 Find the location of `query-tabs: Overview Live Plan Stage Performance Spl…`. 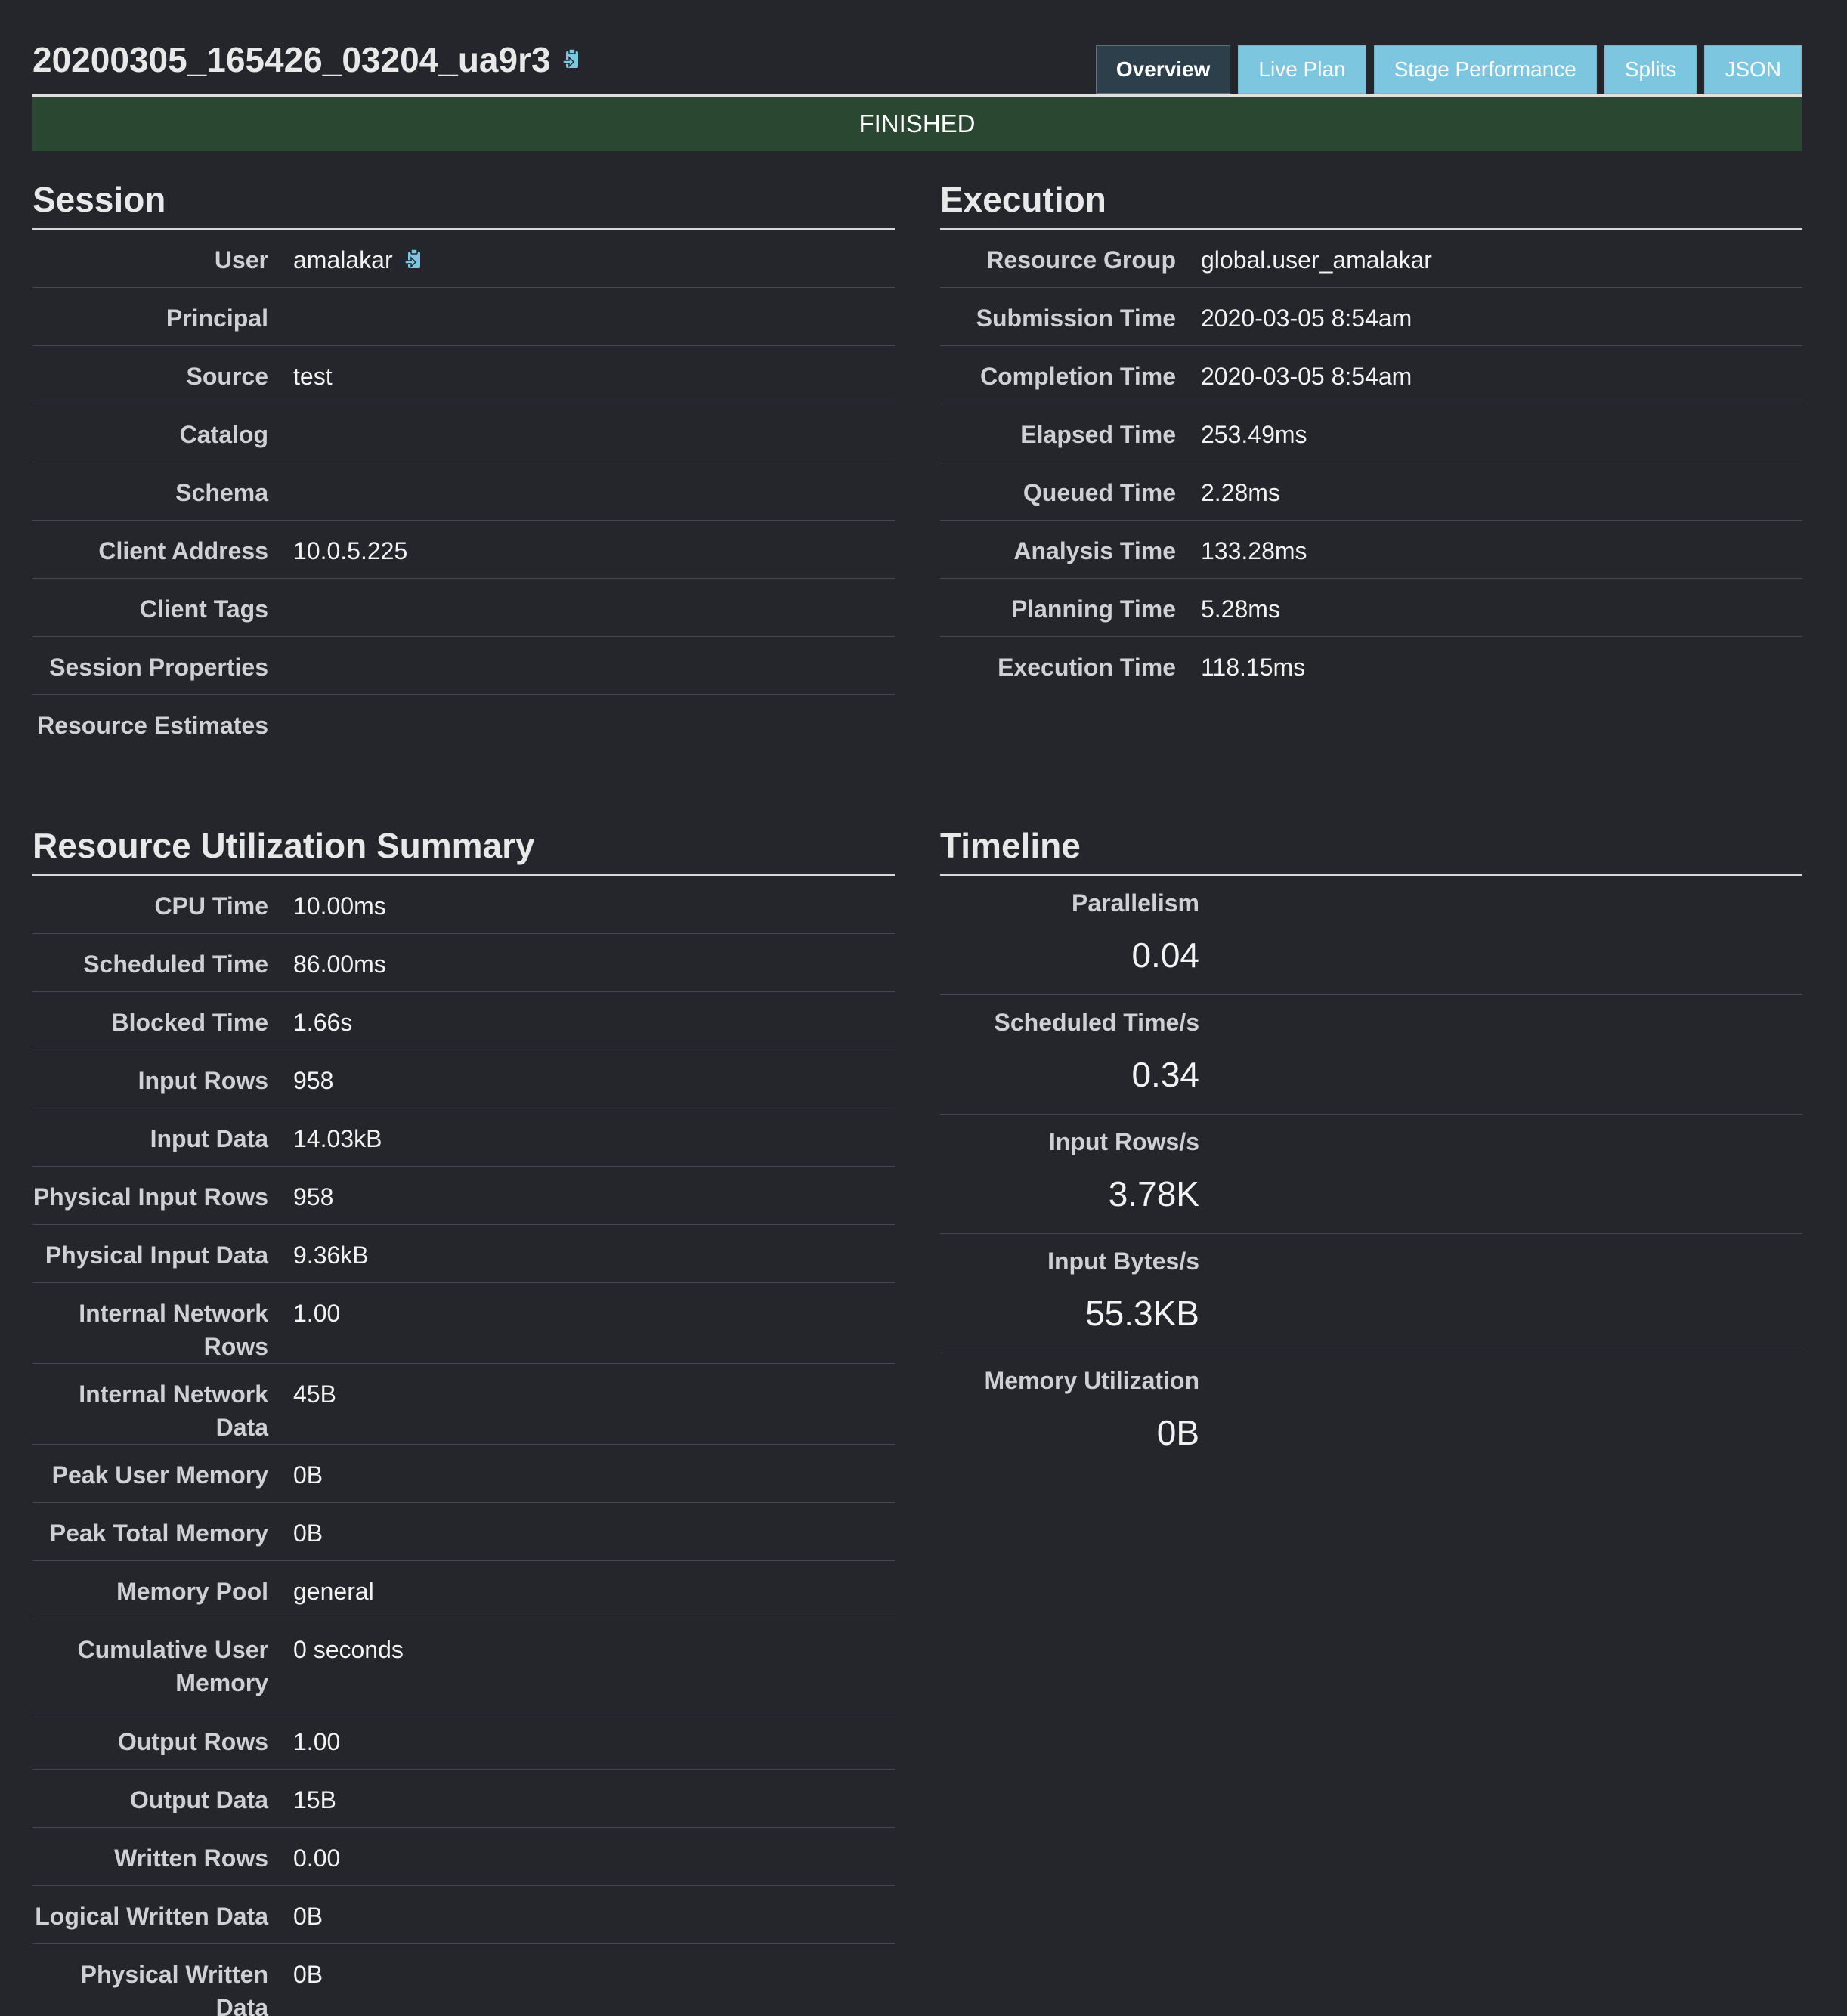

query-tabs: Overview Live Plan Stage Performance Spl… is located at coordinates (1448, 69).